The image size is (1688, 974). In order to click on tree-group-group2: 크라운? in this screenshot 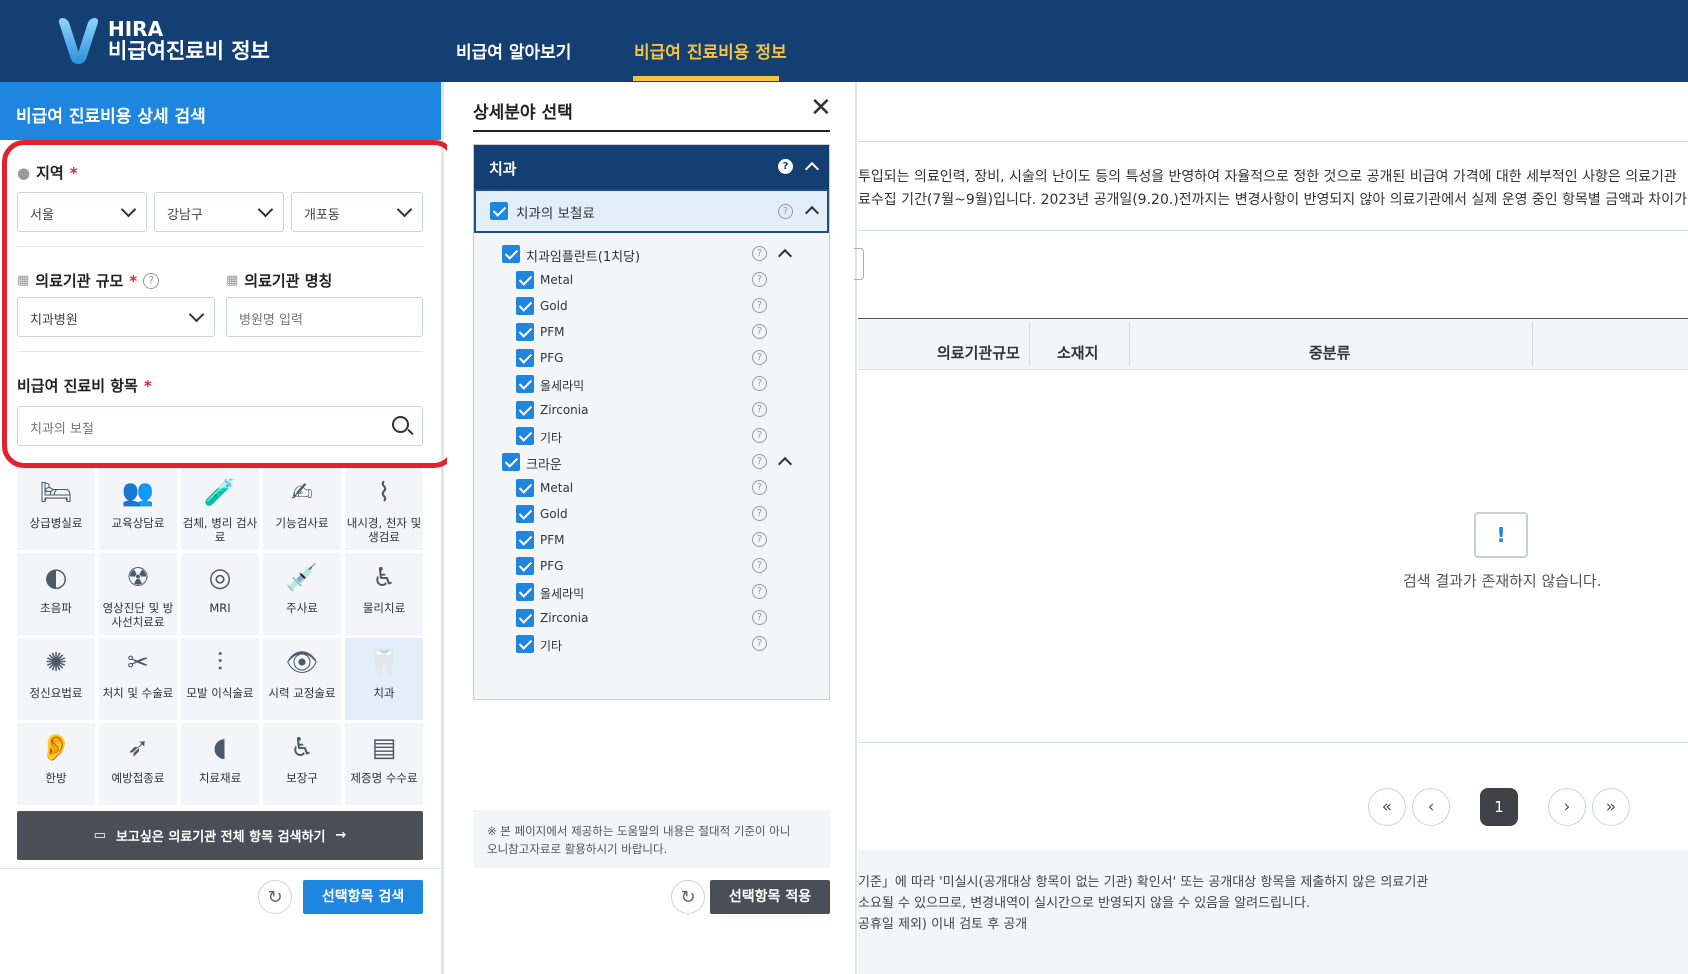, I will do `click(651, 462)`.